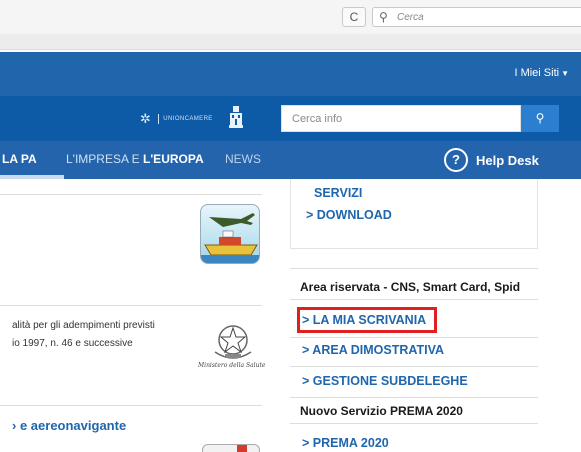  I want to click on ministry-caption: Ministero della Salute, so click(232, 365).